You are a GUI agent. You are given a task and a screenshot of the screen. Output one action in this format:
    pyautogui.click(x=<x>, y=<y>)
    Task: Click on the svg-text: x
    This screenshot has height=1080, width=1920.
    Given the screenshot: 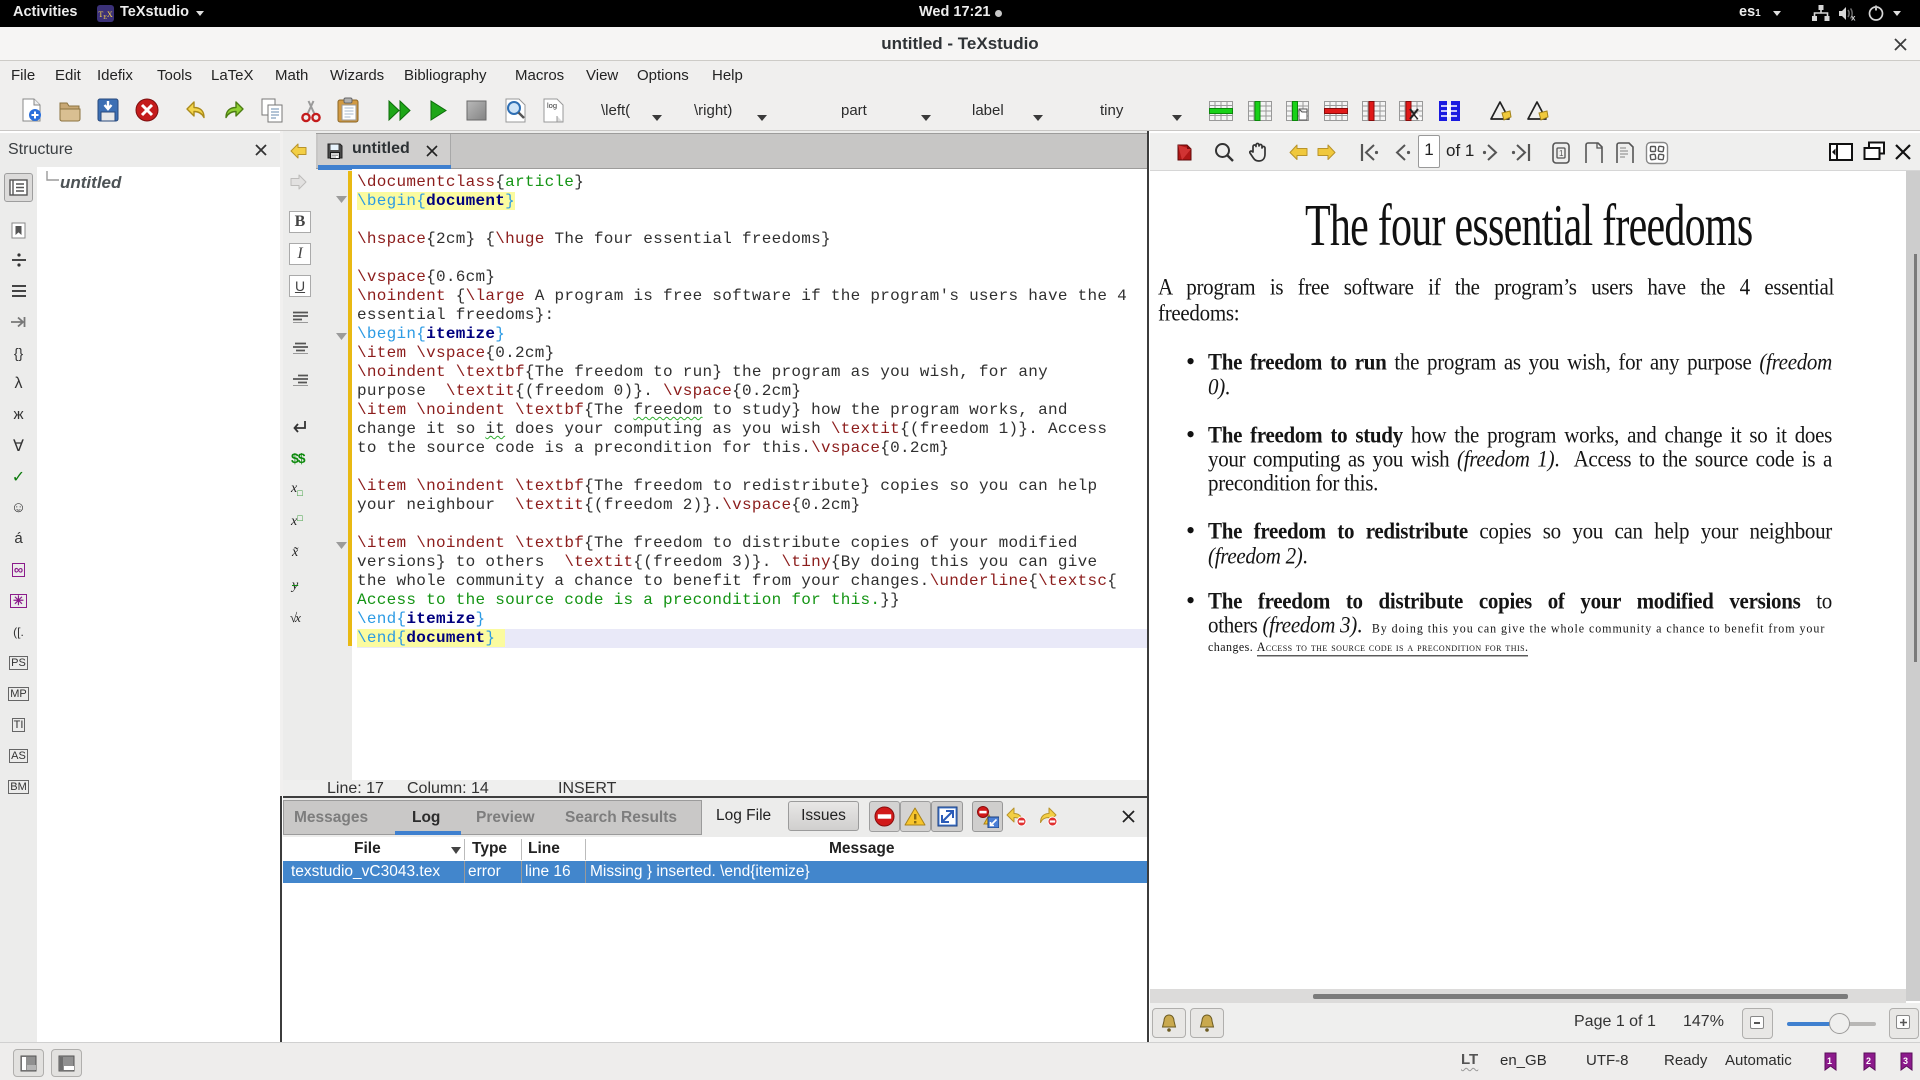 What is the action you would take?
    pyautogui.click(x=1853, y=18)
    